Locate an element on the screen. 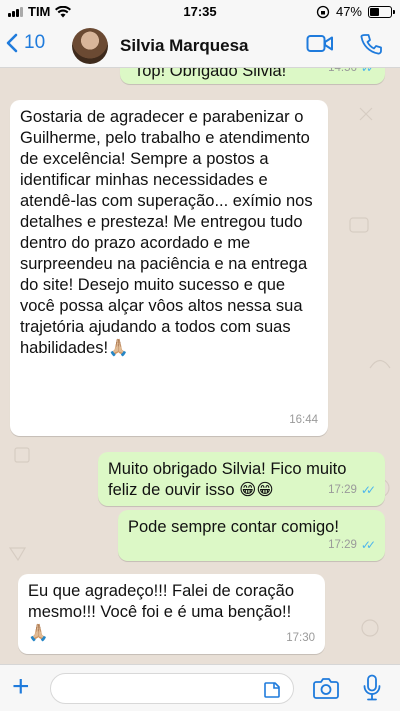 Image resolution: width=400 pixels, height=711 pixels. message-time: 17:30 is located at coordinates (300, 638).